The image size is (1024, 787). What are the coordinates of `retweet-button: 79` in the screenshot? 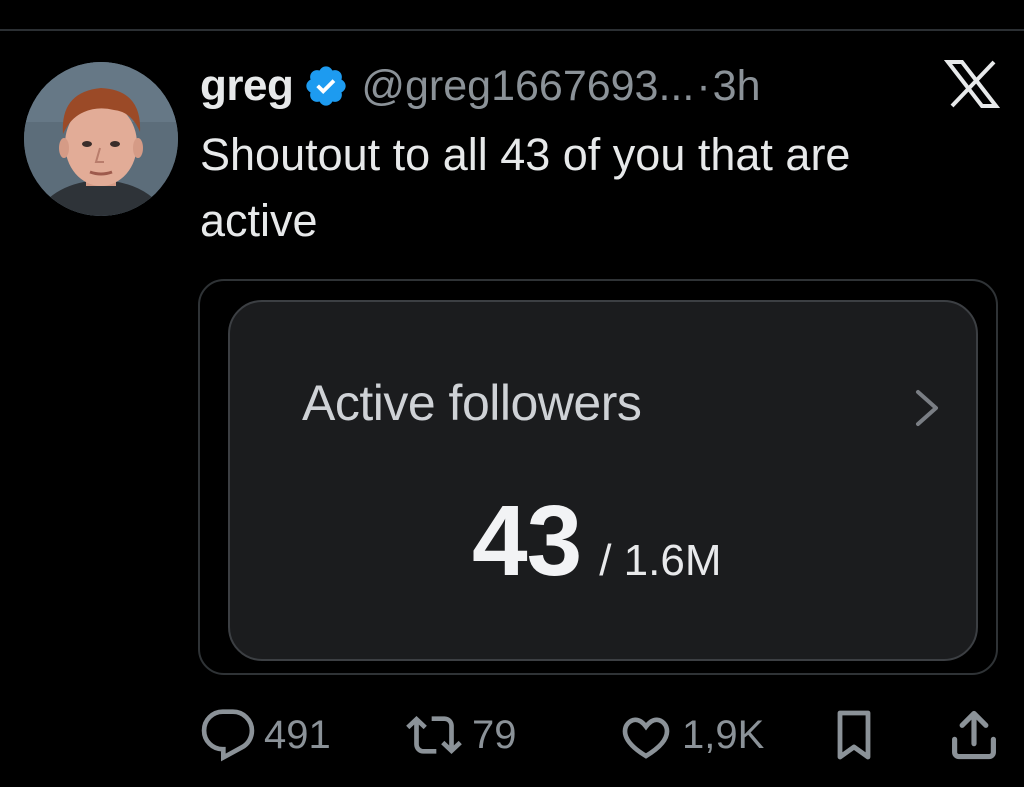 It's located at (460, 735).